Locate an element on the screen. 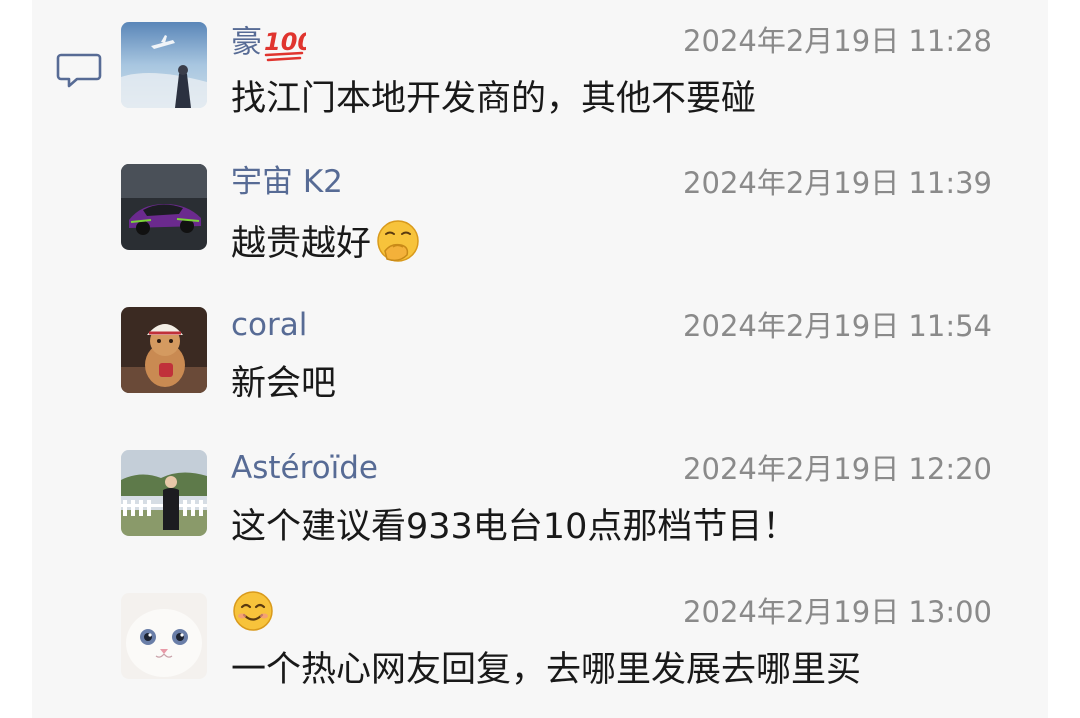  commenter-name is located at coordinates (253, 614).